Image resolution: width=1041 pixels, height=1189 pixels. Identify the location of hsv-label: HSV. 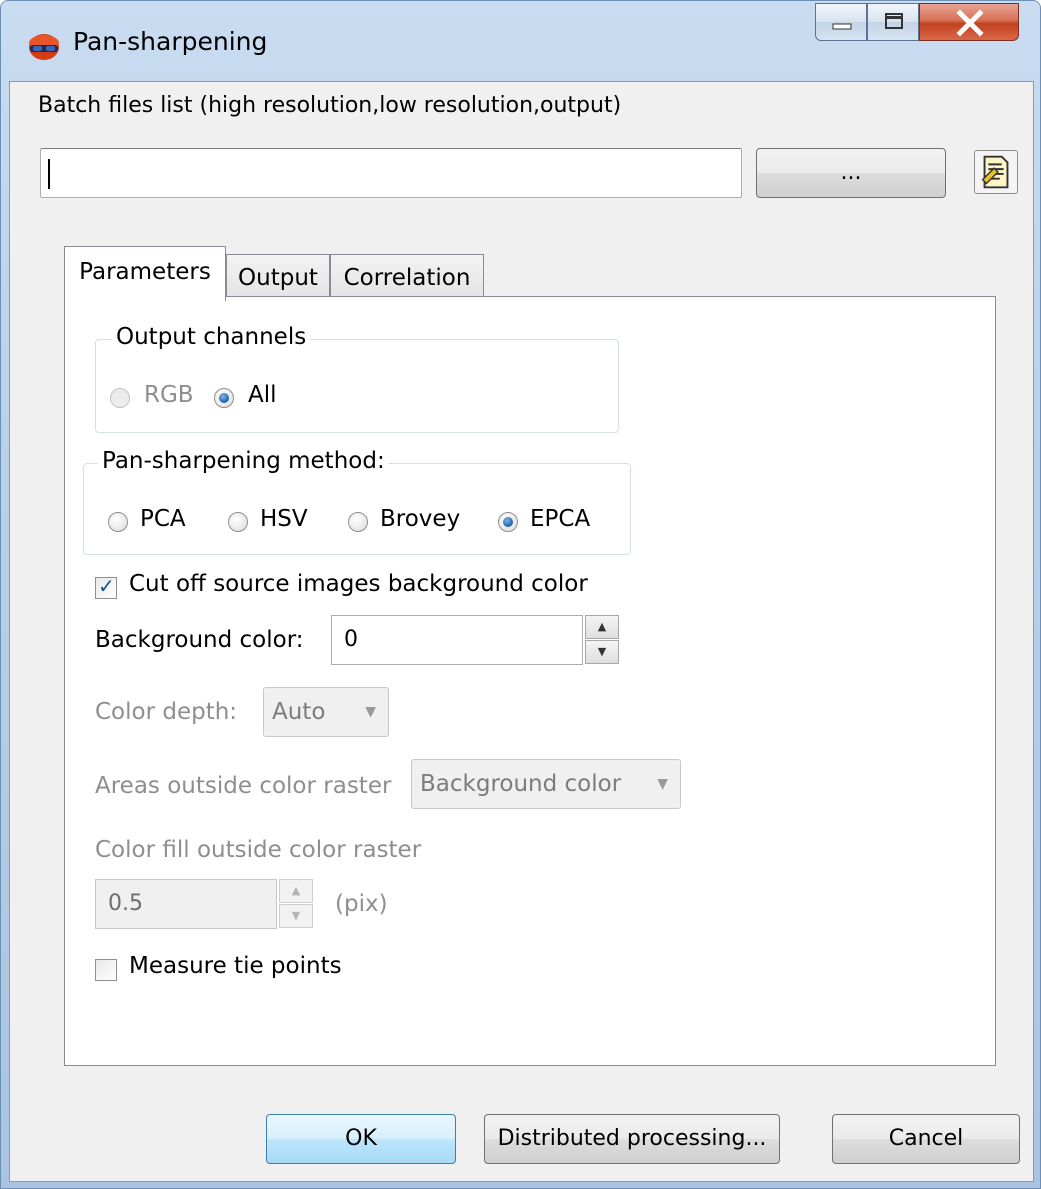
(284, 519).